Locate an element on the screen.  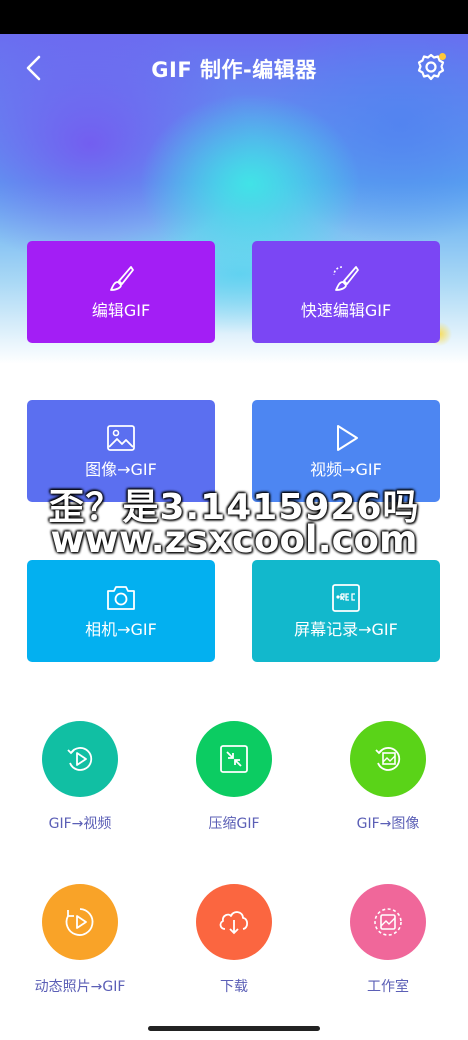
tile-label: 视频→GIF is located at coordinates (346, 469).